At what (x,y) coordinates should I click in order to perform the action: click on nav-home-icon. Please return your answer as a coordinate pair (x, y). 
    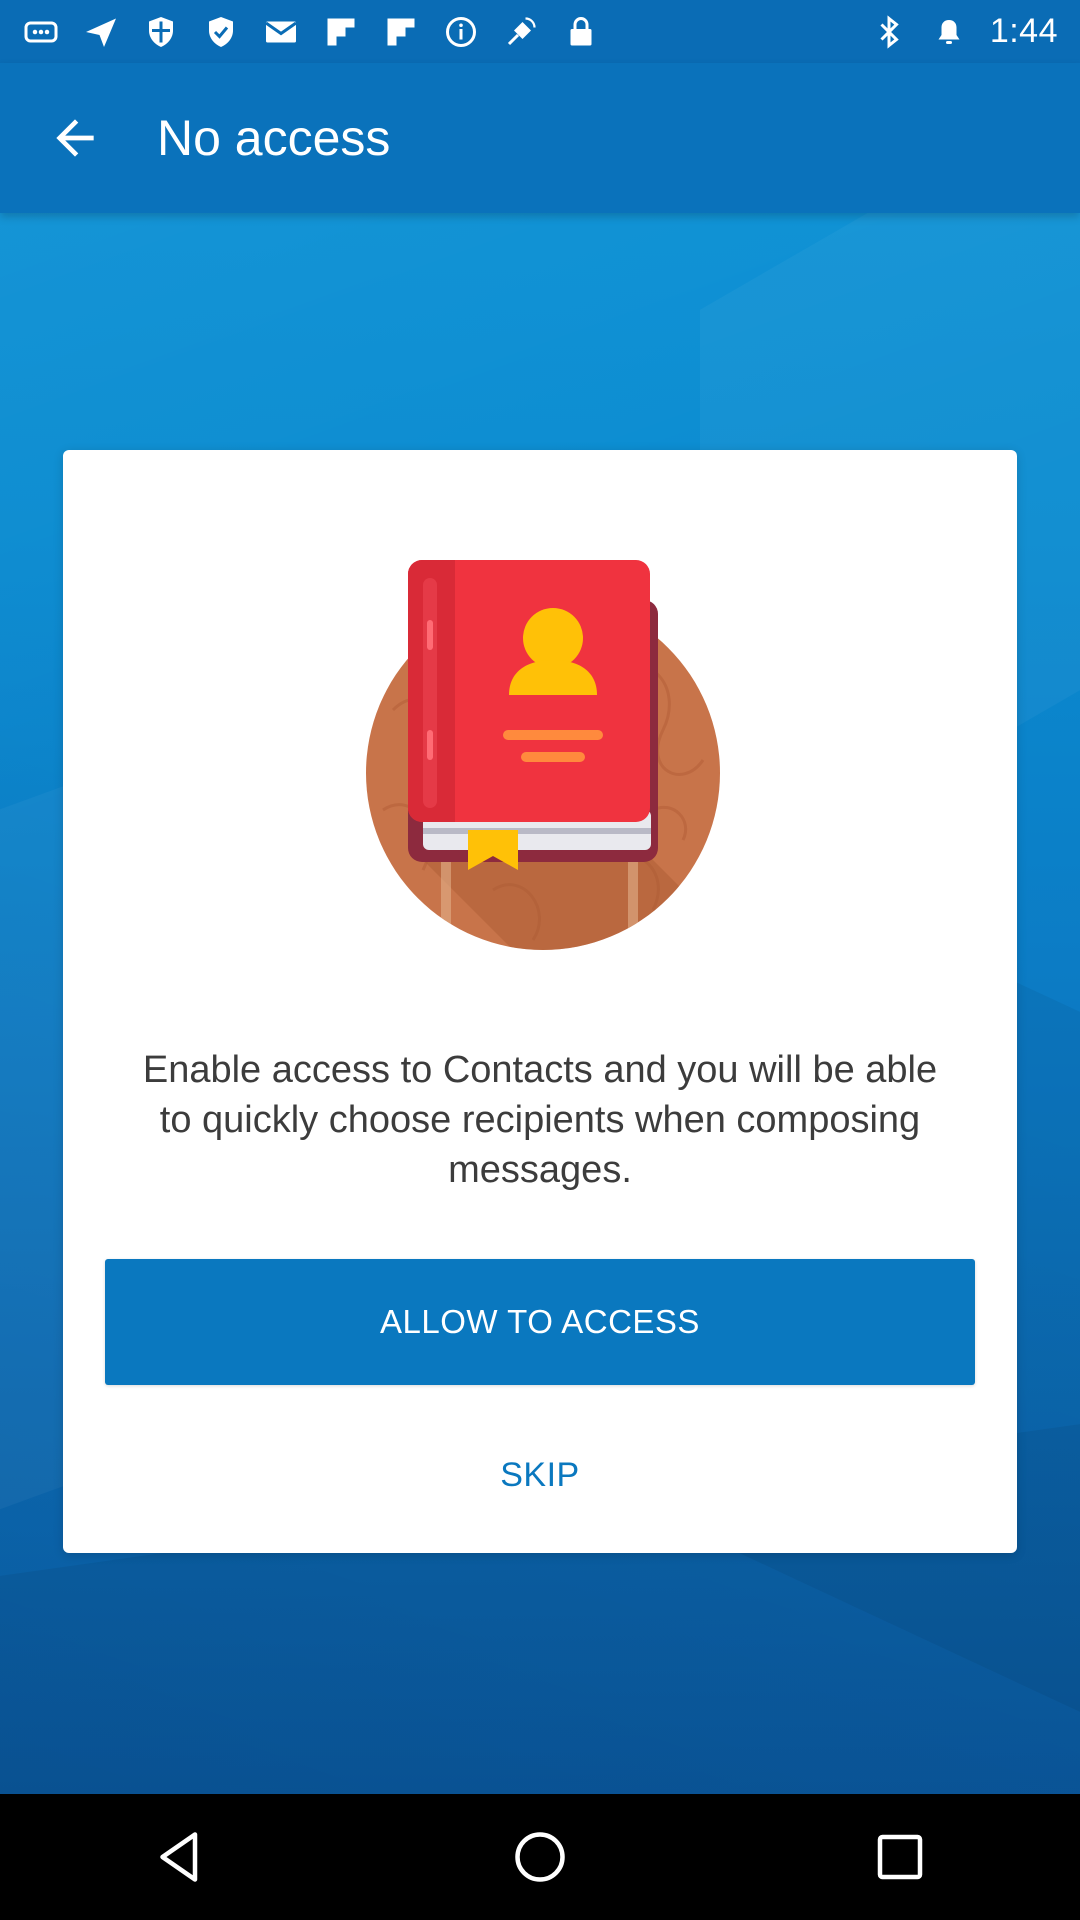
    Looking at the image, I should click on (540, 1857).